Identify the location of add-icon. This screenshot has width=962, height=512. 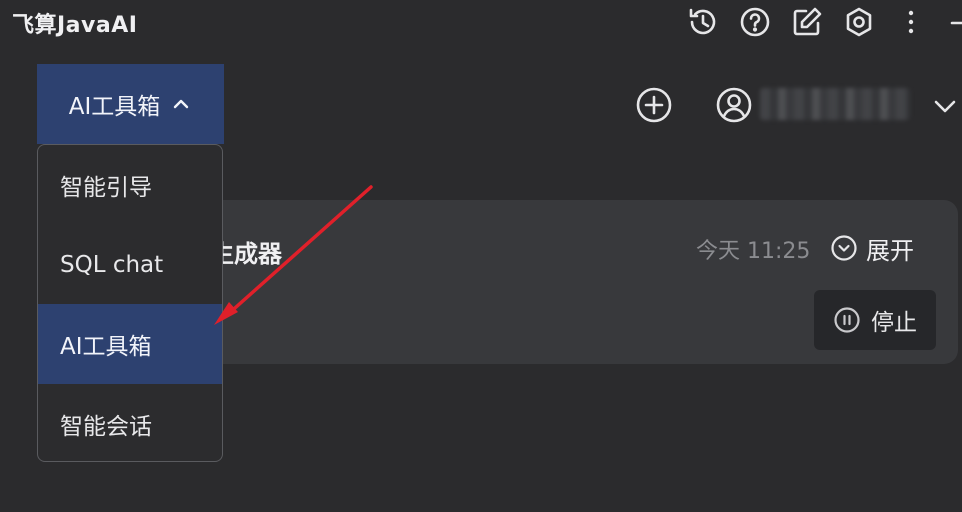
(654, 105).